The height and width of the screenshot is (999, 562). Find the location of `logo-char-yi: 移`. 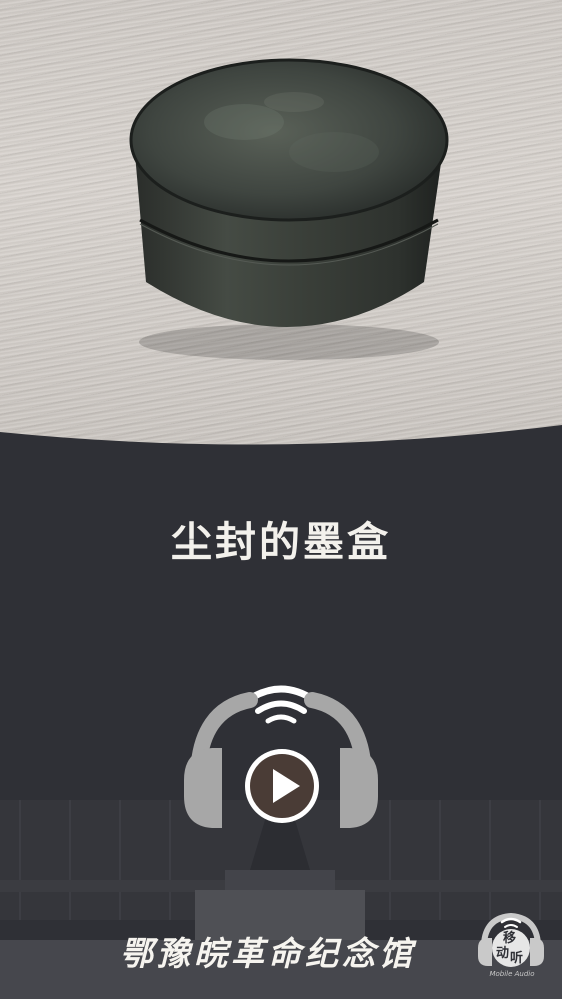

logo-char-yi: 移 is located at coordinates (510, 938).